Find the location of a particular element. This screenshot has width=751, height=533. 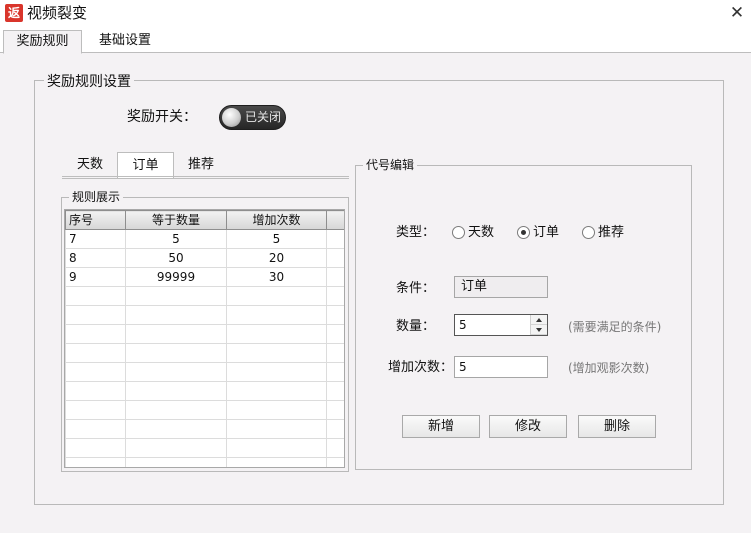

table-row: 8 50 20 is located at coordinates (204, 258).